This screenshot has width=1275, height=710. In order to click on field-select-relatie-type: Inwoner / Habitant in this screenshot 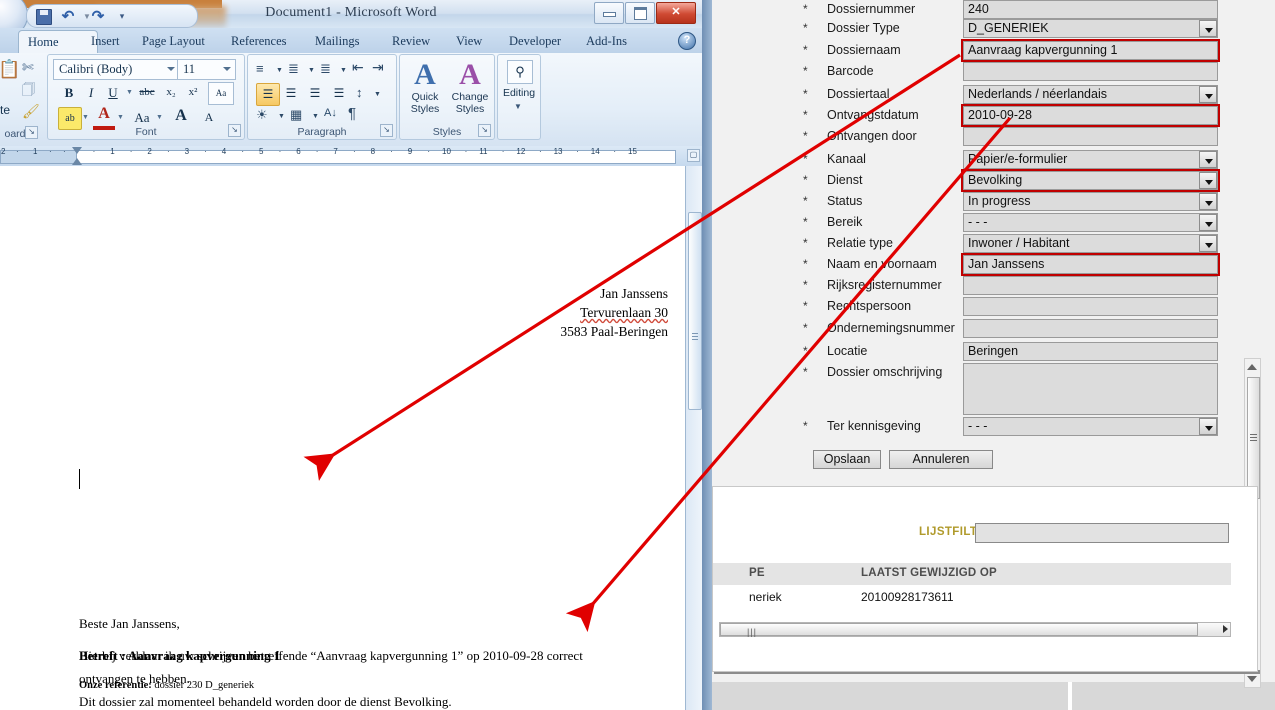, I will do `click(1090, 243)`.